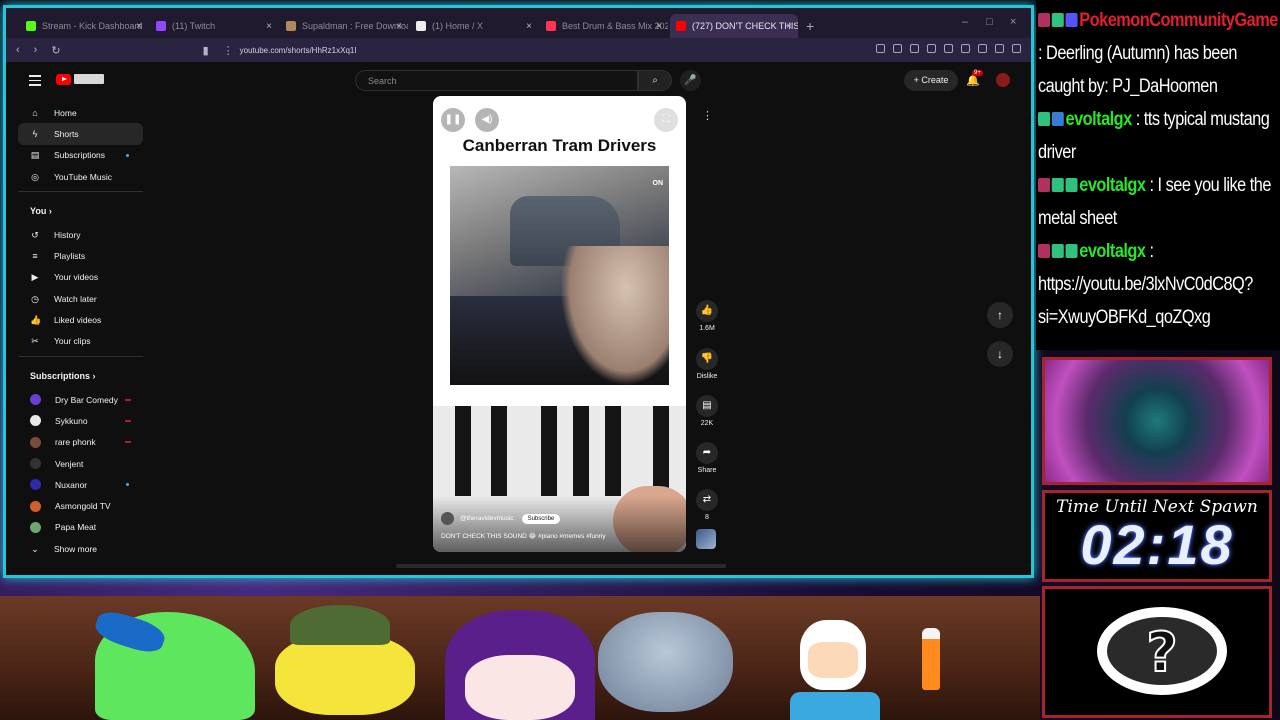 The height and width of the screenshot is (720, 1280). Describe the element at coordinates (83, 506) in the screenshot. I see `subscription-label: Asmongold TV` at that location.